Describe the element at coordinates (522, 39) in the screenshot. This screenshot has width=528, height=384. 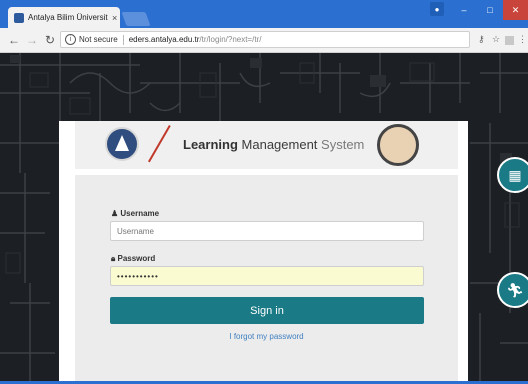
I see `menu-icon: ⋮` at that location.